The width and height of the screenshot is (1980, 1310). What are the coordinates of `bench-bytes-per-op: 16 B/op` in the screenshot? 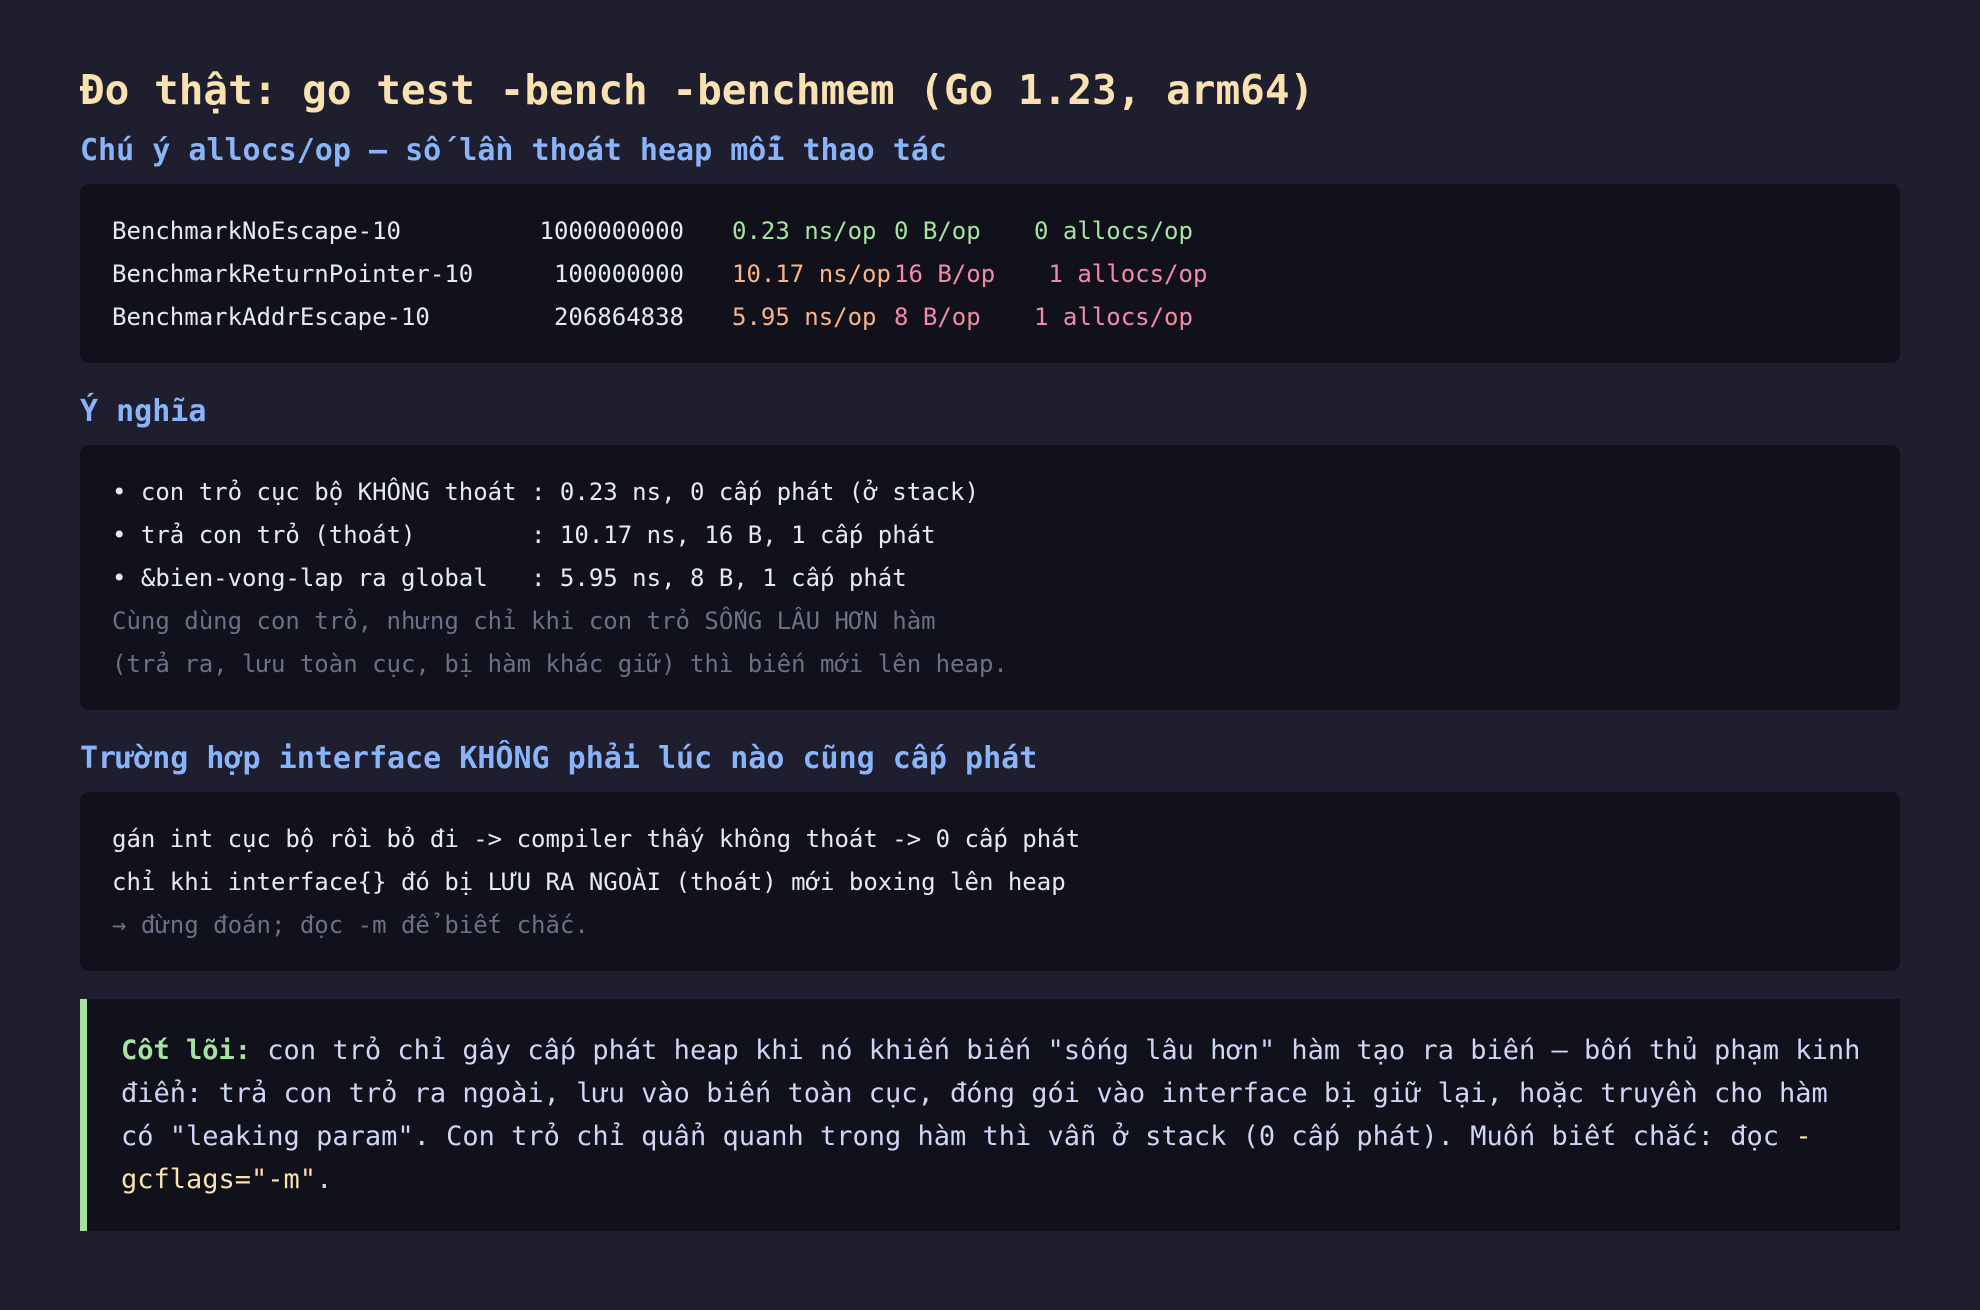 It's located at (945, 274).